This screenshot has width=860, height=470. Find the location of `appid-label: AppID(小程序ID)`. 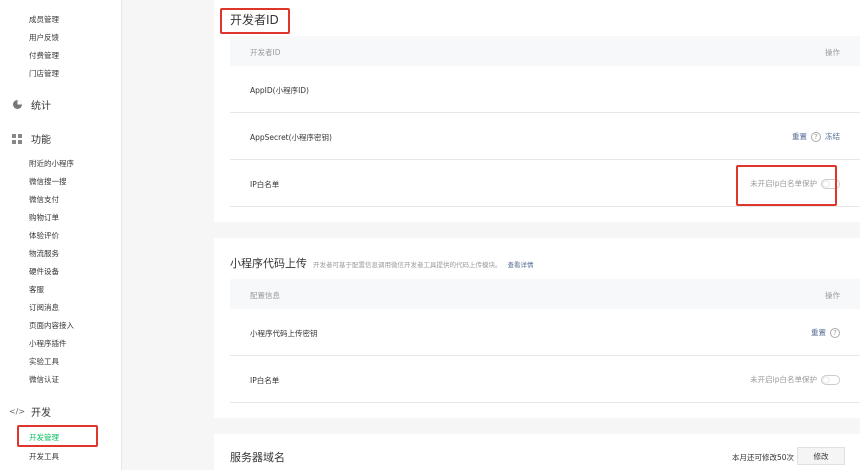

appid-label: AppID(小程序ID) is located at coordinates (279, 90).